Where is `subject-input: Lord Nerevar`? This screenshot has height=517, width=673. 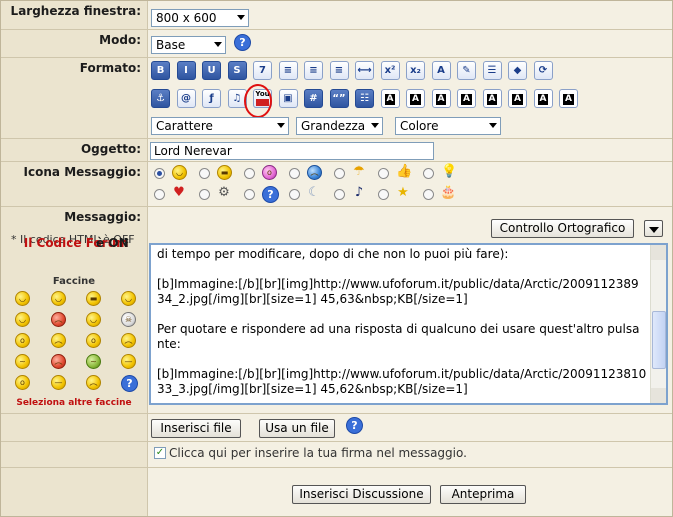
subject-input: Lord Nerevar is located at coordinates (292, 151).